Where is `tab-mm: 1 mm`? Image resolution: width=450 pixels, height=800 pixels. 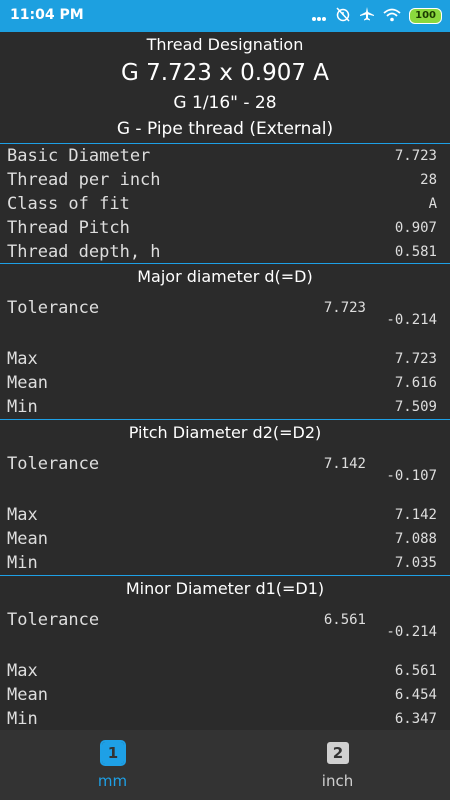
tab-mm: 1 mm is located at coordinates (112, 765).